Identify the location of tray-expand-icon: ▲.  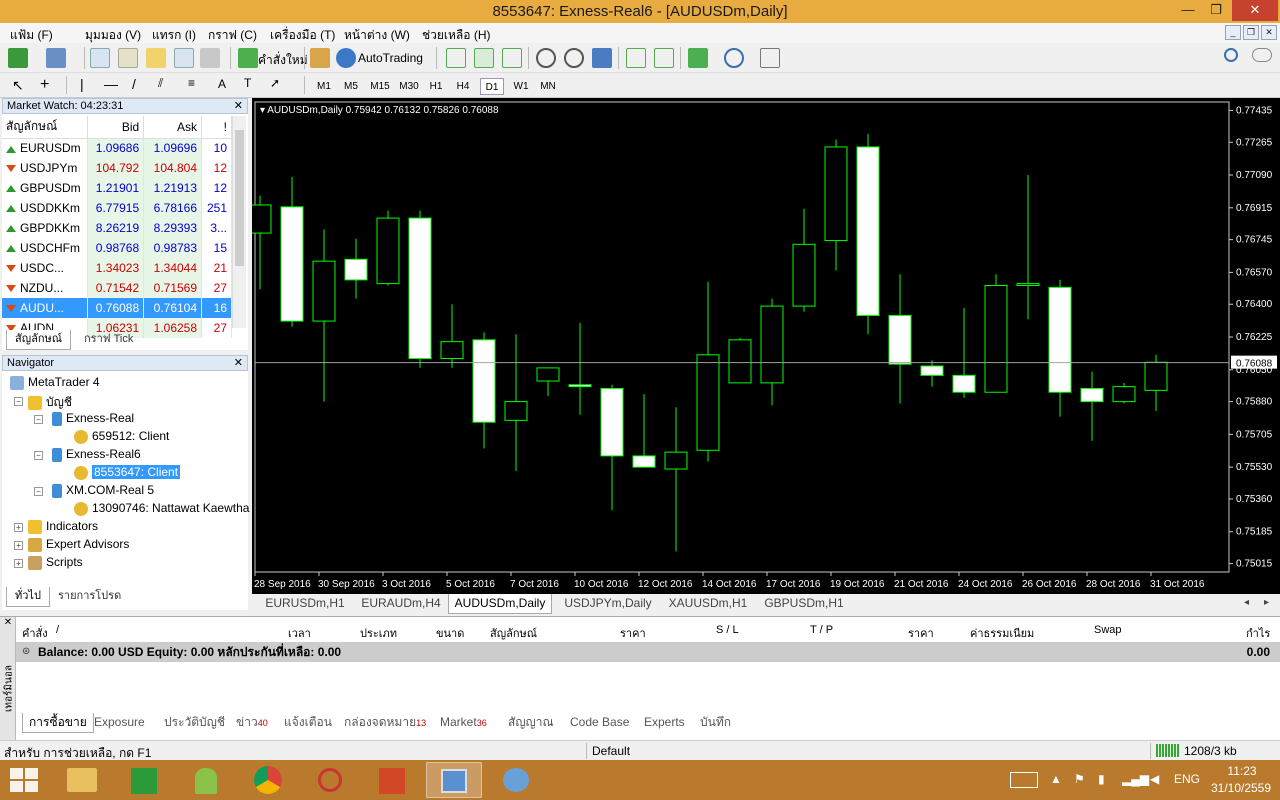
(1056, 779).